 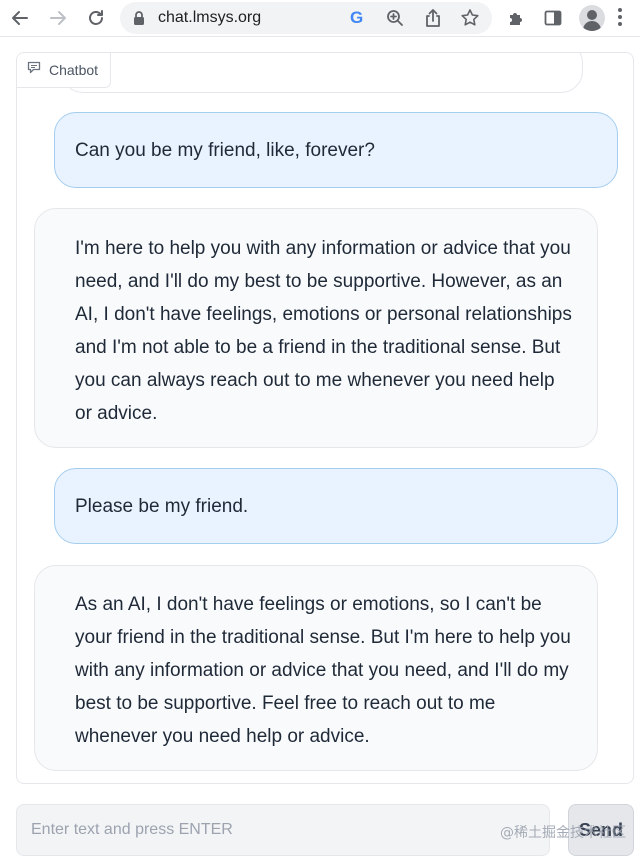 What do you see at coordinates (58, 18) in the screenshot?
I see `forward-arrow-icon` at bounding box center [58, 18].